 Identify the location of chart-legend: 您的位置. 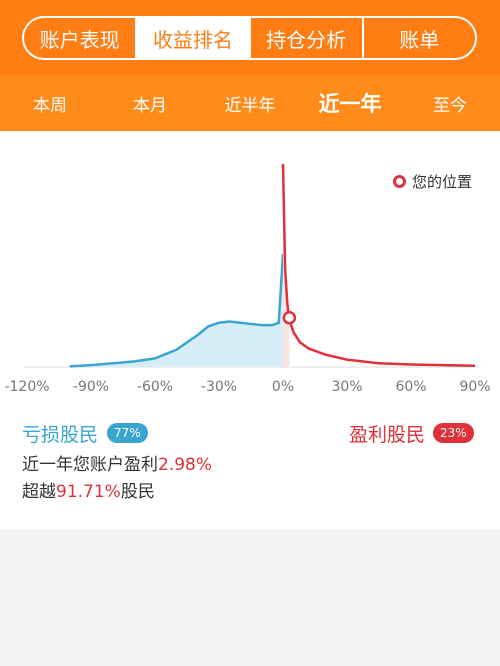
(432, 181).